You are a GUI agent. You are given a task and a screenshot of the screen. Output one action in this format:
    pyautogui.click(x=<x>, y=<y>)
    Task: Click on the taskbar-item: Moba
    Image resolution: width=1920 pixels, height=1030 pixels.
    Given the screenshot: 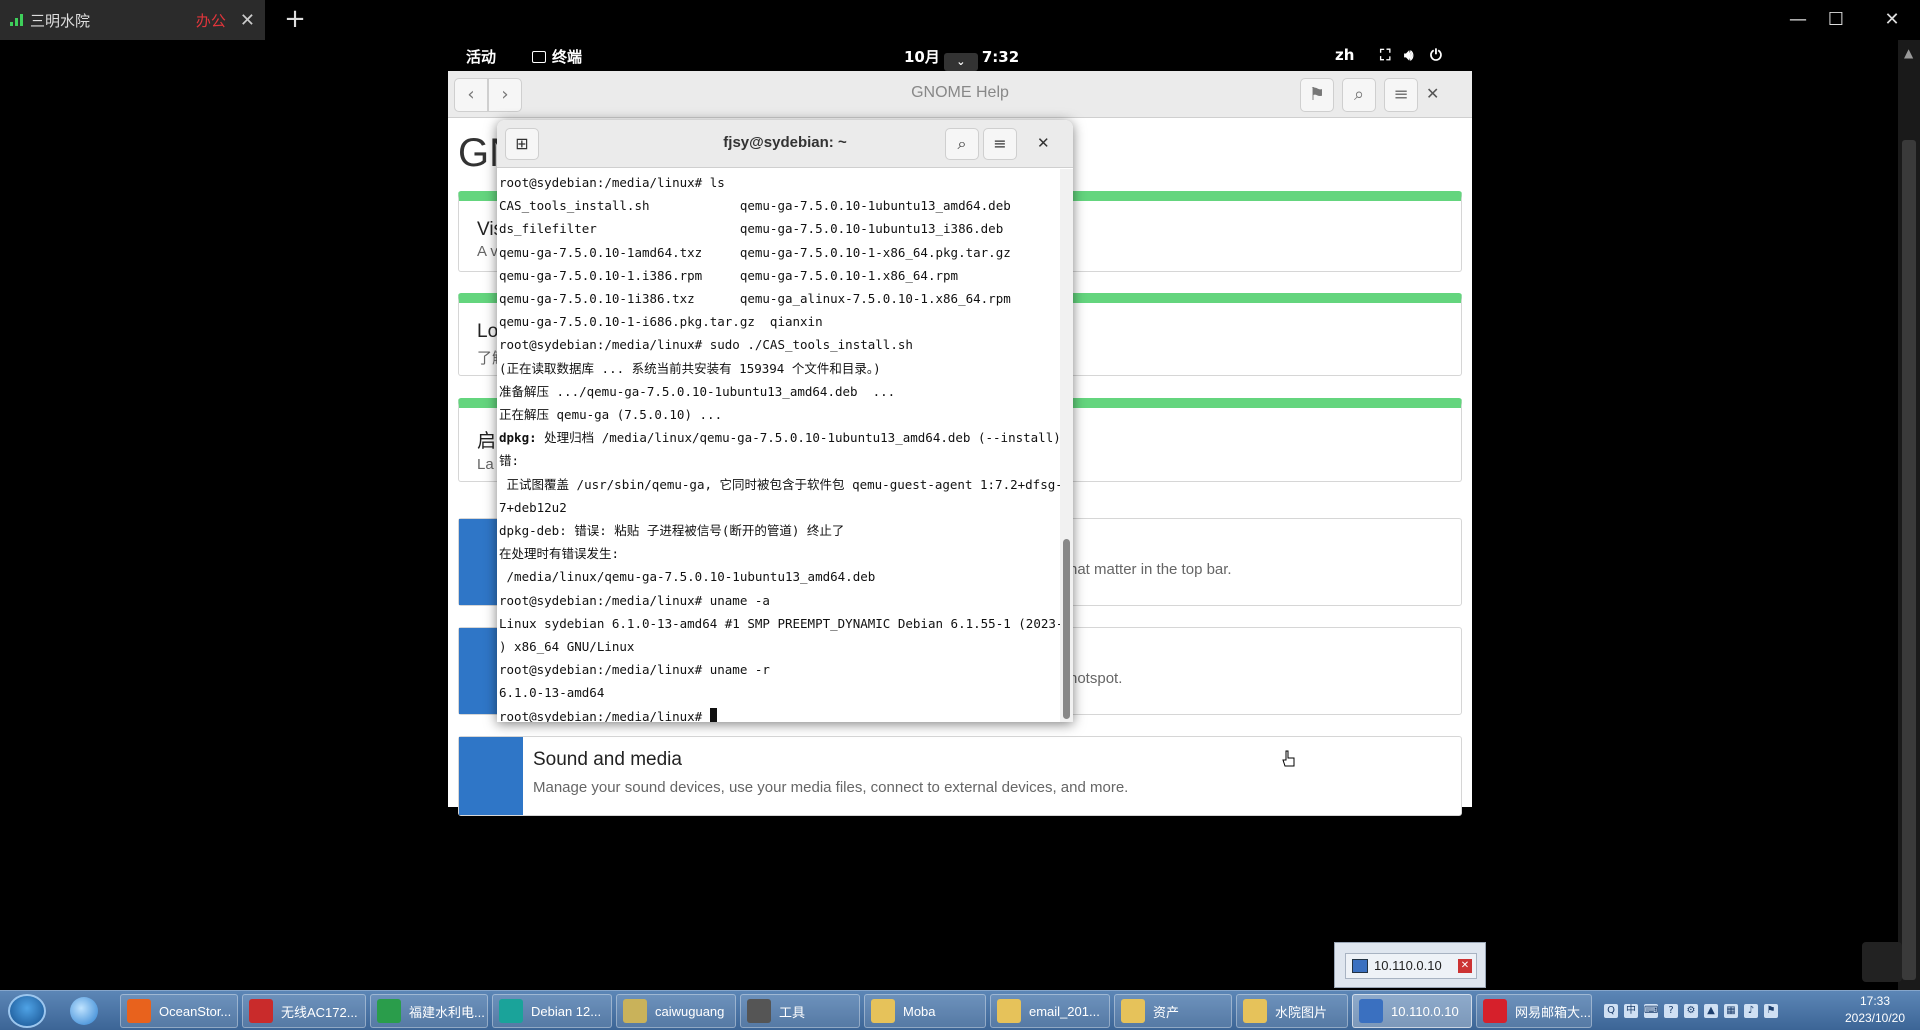 What is the action you would take?
    pyautogui.click(x=925, y=1011)
    